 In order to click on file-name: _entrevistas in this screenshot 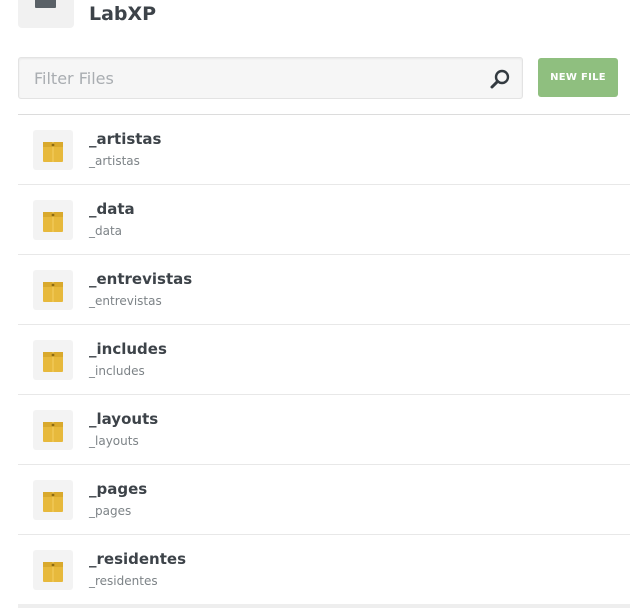, I will do `click(140, 279)`.